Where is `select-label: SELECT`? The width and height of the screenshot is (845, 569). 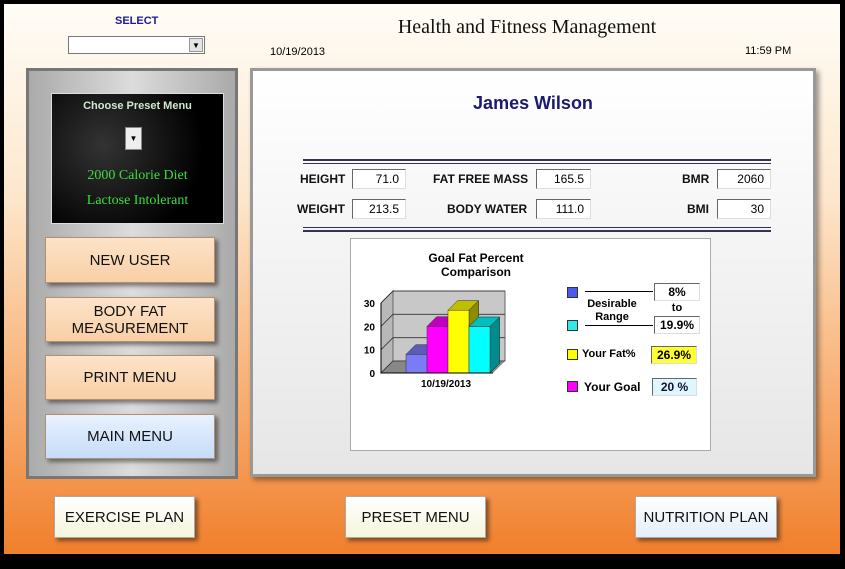
select-label: SELECT is located at coordinates (137, 21).